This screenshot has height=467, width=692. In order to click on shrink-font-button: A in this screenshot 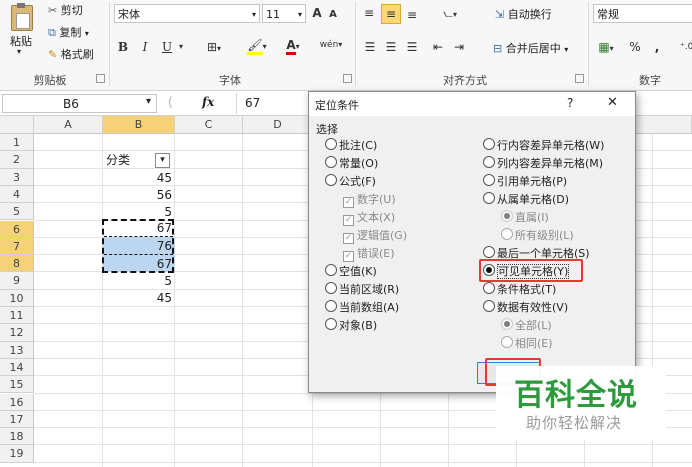, I will do `click(333, 15)`.